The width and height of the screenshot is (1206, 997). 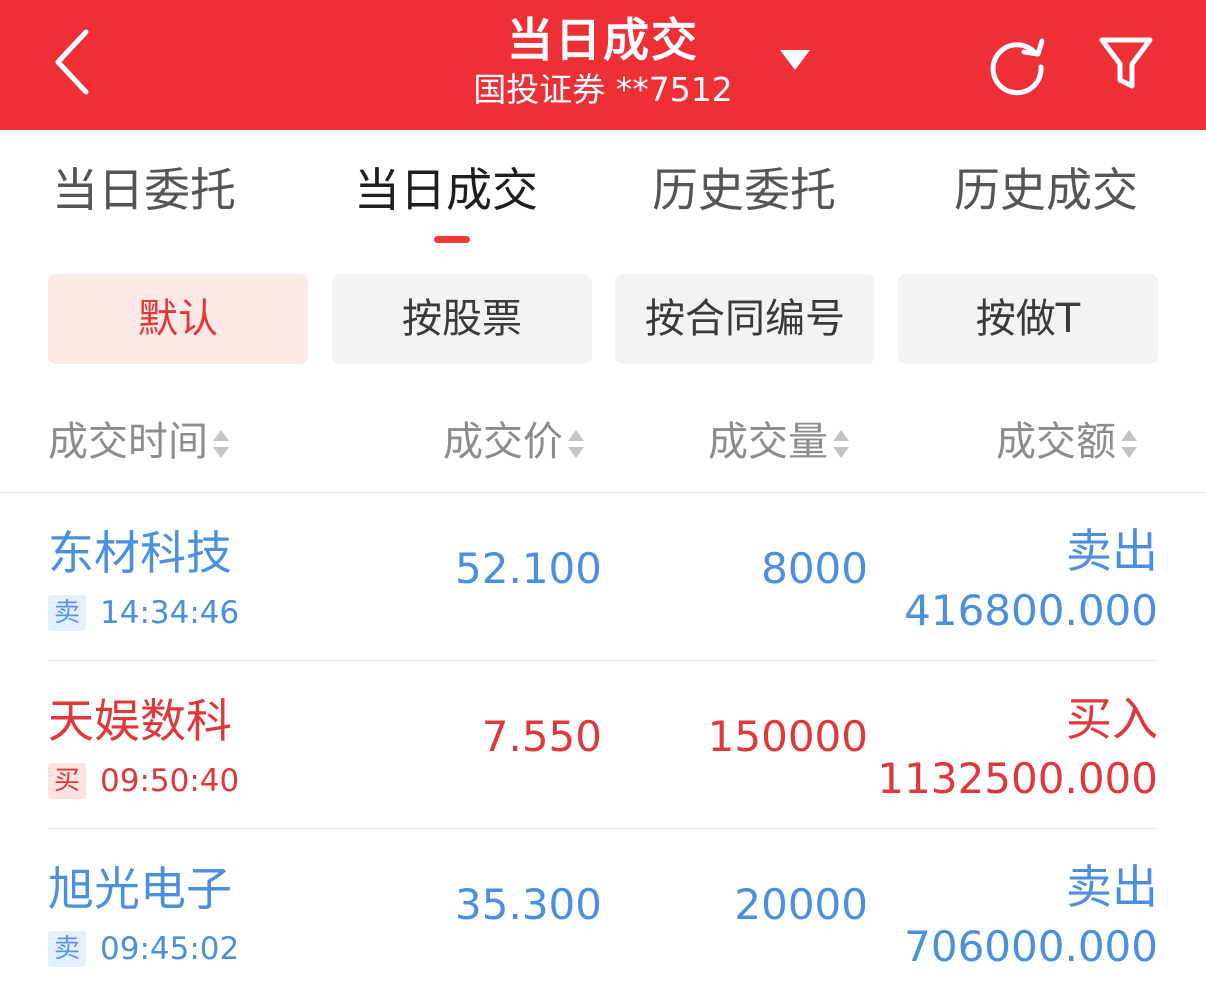 I want to click on column-header-price: 成交价, so click(x=515, y=442).